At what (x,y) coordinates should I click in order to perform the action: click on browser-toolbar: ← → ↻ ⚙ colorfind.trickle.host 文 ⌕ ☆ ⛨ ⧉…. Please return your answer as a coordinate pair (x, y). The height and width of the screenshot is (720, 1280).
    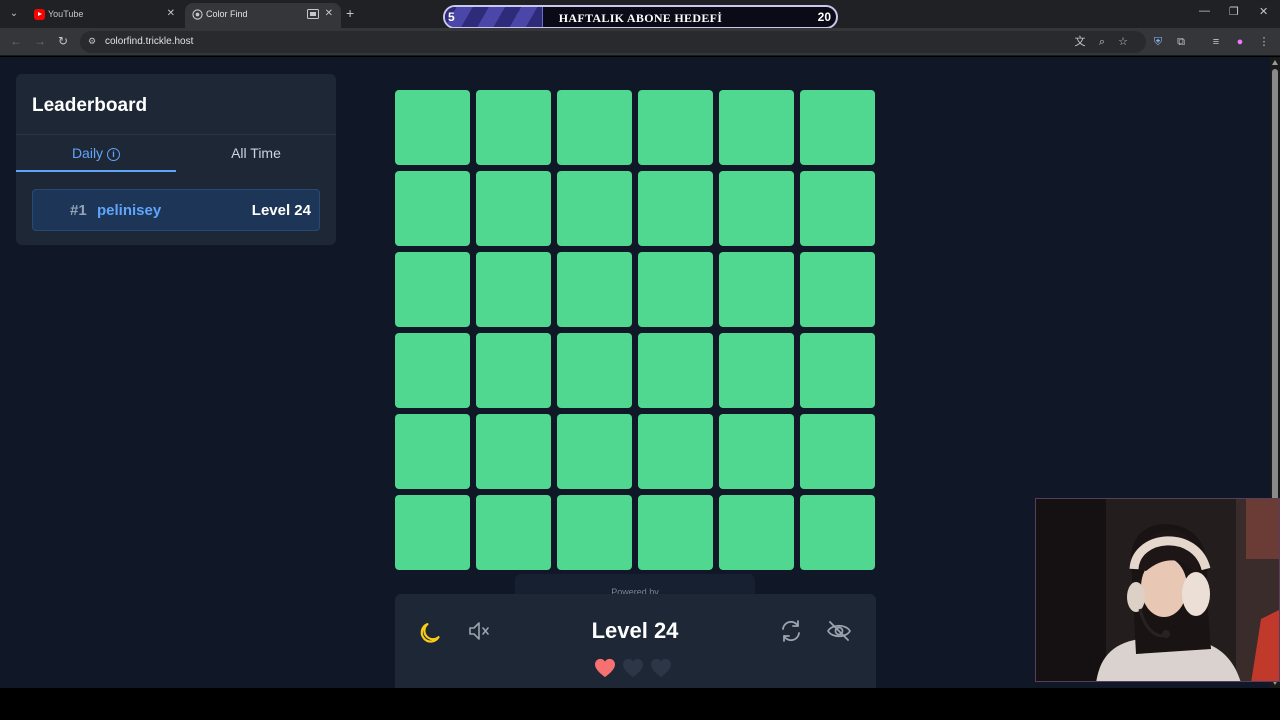
    Looking at the image, I should click on (640, 42).